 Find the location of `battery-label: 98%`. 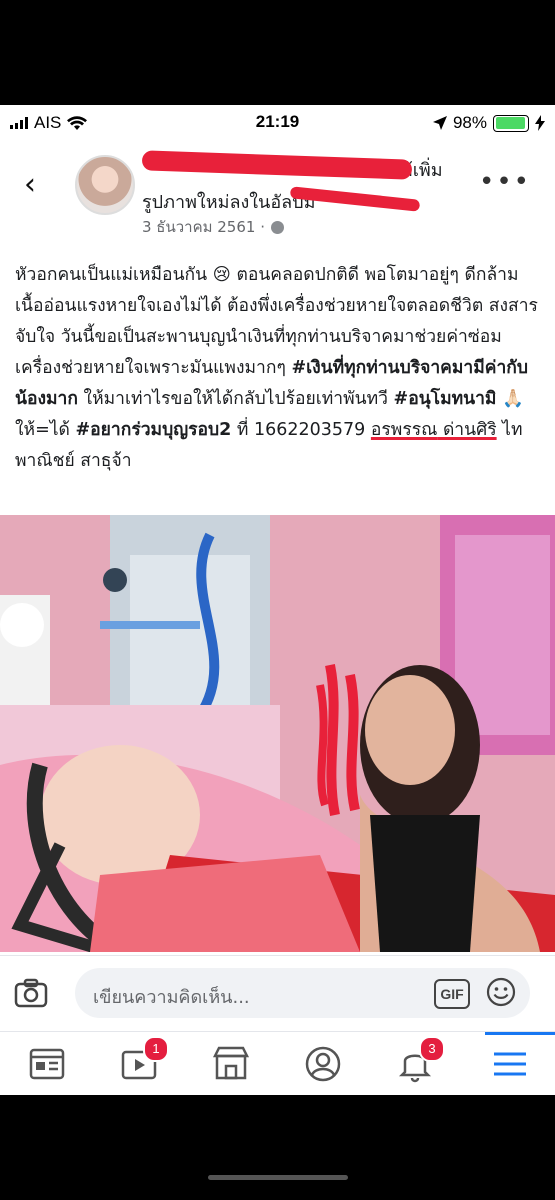

battery-label: 98% is located at coordinates (469, 122).